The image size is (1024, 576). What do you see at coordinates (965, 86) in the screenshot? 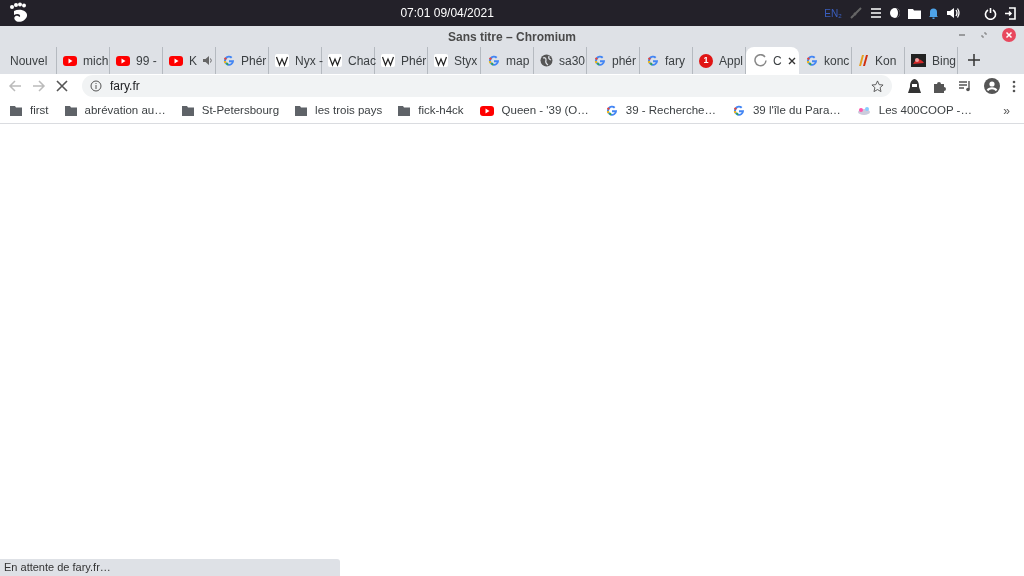
I see `playlist-icon` at bounding box center [965, 86].